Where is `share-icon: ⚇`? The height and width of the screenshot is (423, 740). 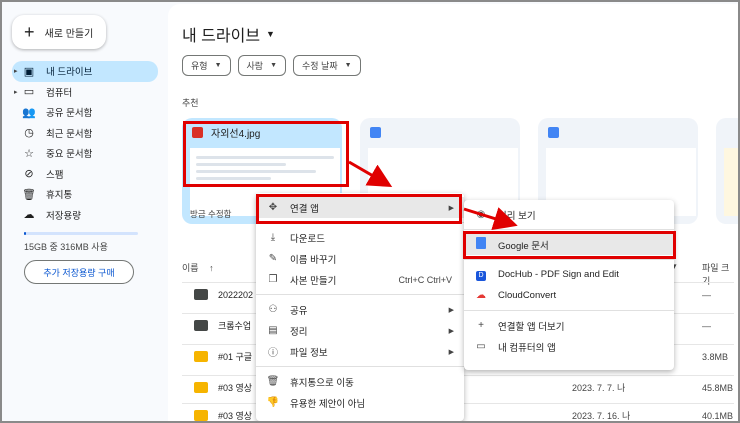
share-icon: ⚇ is located at coordinates (273, 309).